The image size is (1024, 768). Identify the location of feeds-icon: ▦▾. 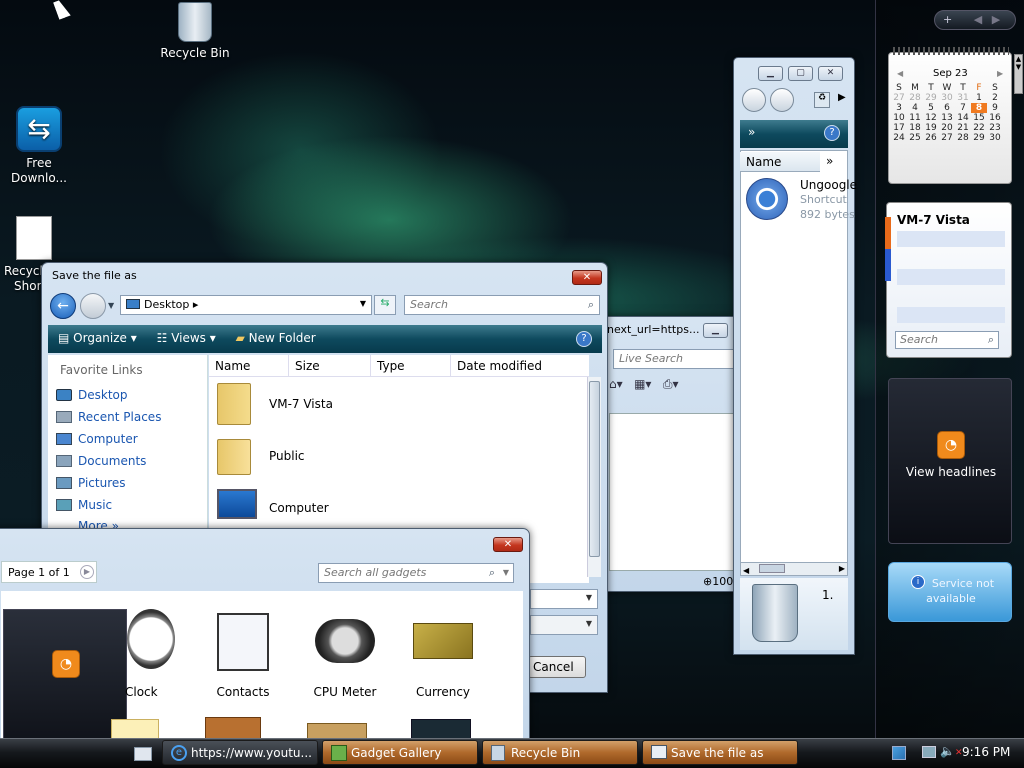
(642, 384).